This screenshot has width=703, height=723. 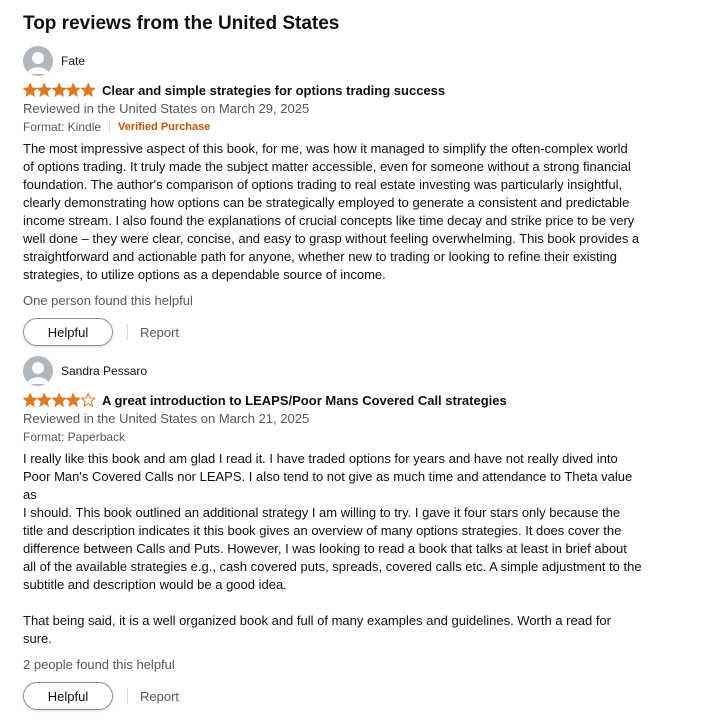 I want to click on verified-purchase-badge: Verified Purchase, so click(x=164, y=127).